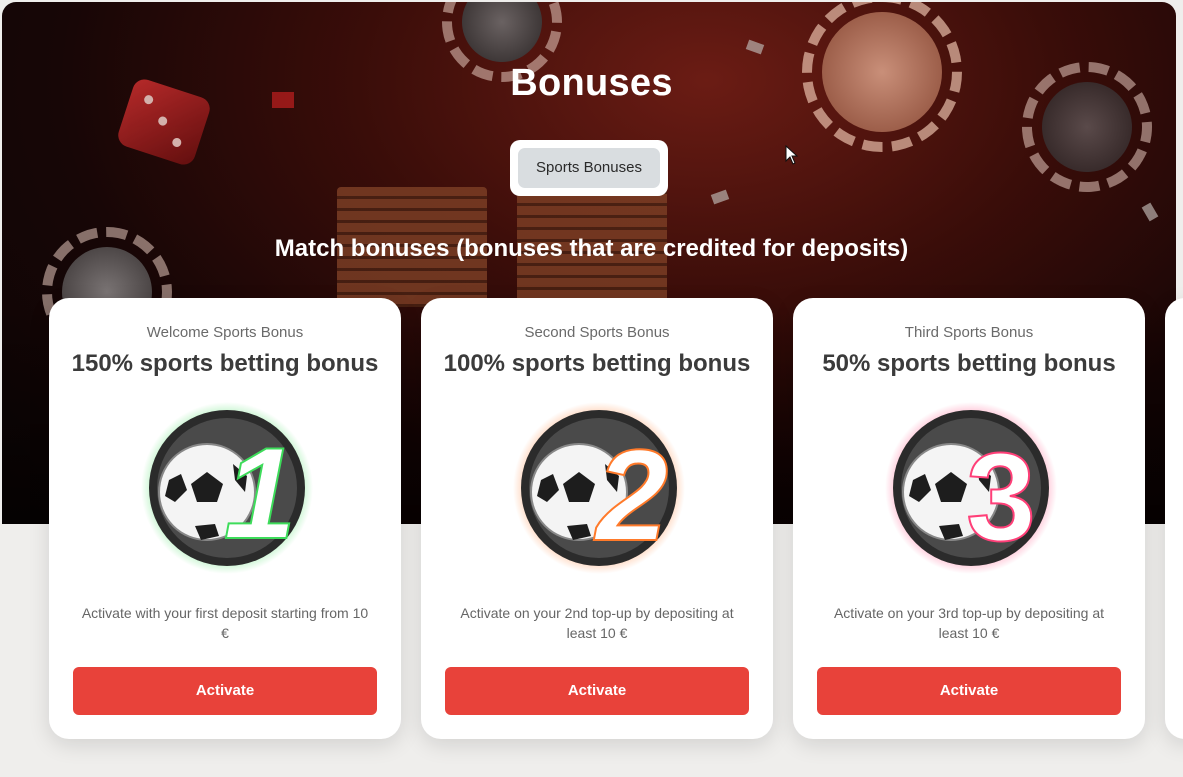  Describe the element at coordinates (597, 332) in the screenshot. I see `bonus-card-kicker: Second Sports Bonus` at that location.